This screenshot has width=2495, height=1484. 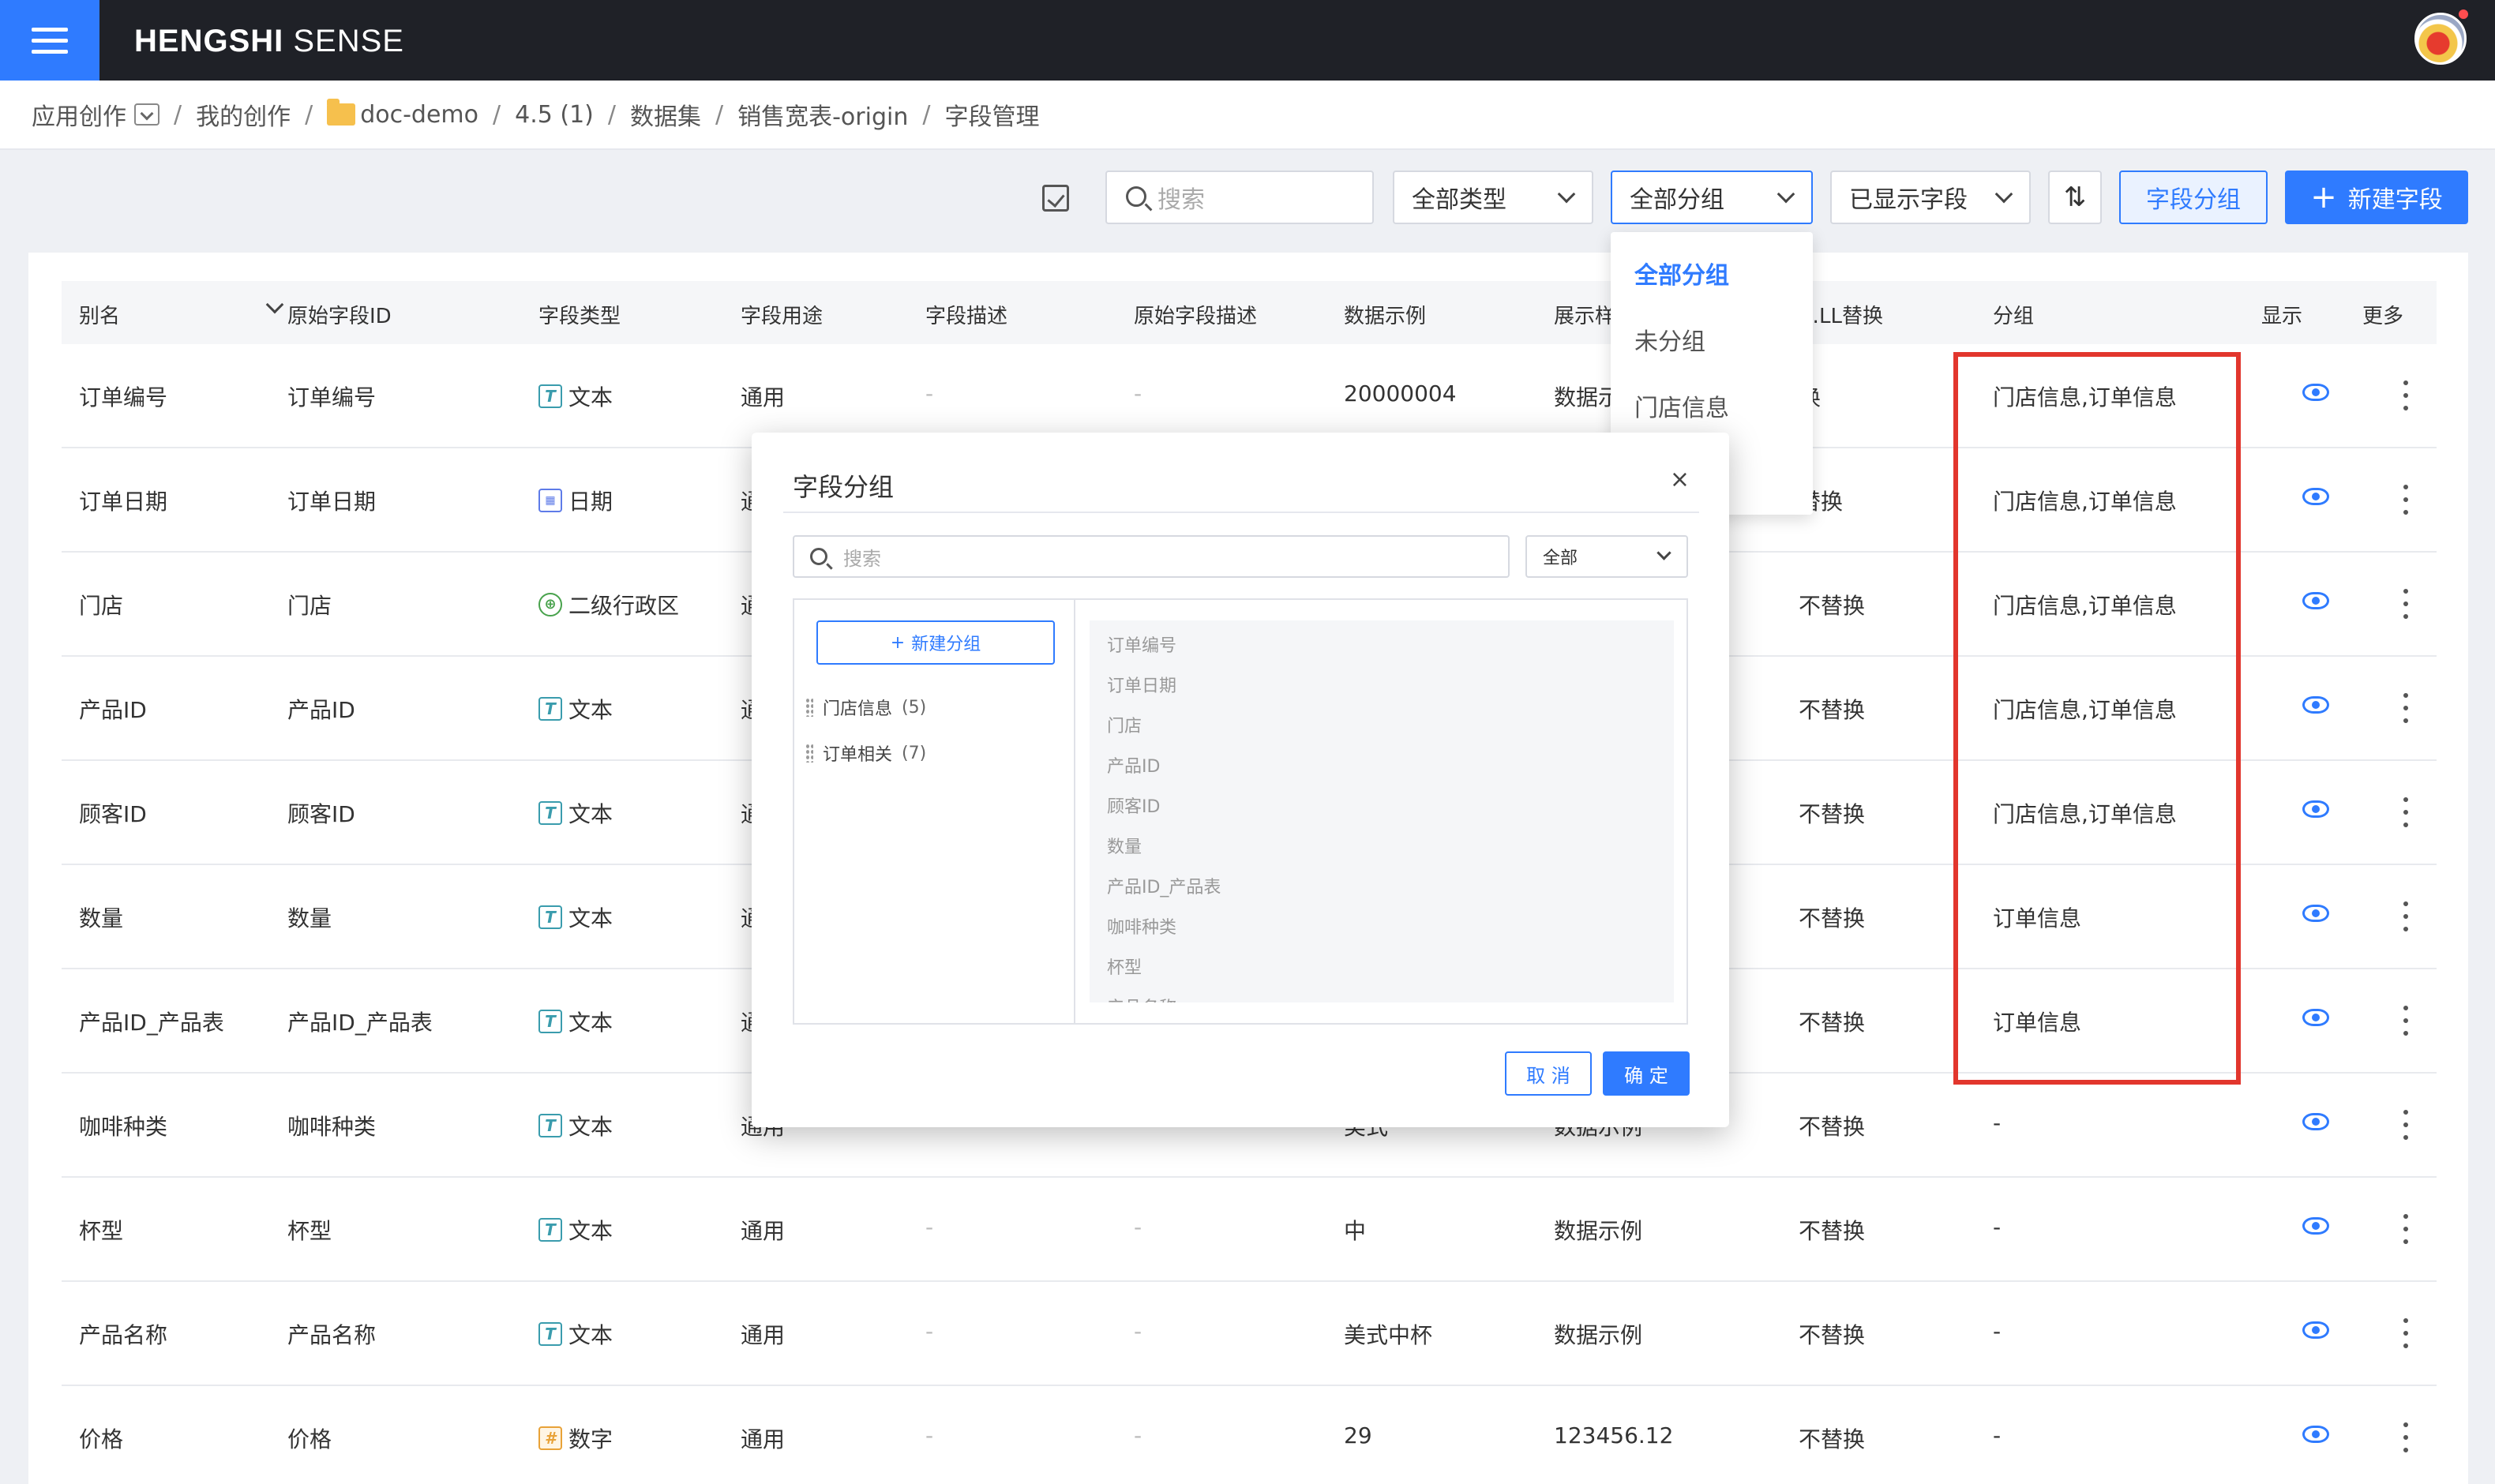 What do you see at coordinates (1055, 198) in the screenshot?
I see `batch-select-icon` at bounding box center [1055, 198].